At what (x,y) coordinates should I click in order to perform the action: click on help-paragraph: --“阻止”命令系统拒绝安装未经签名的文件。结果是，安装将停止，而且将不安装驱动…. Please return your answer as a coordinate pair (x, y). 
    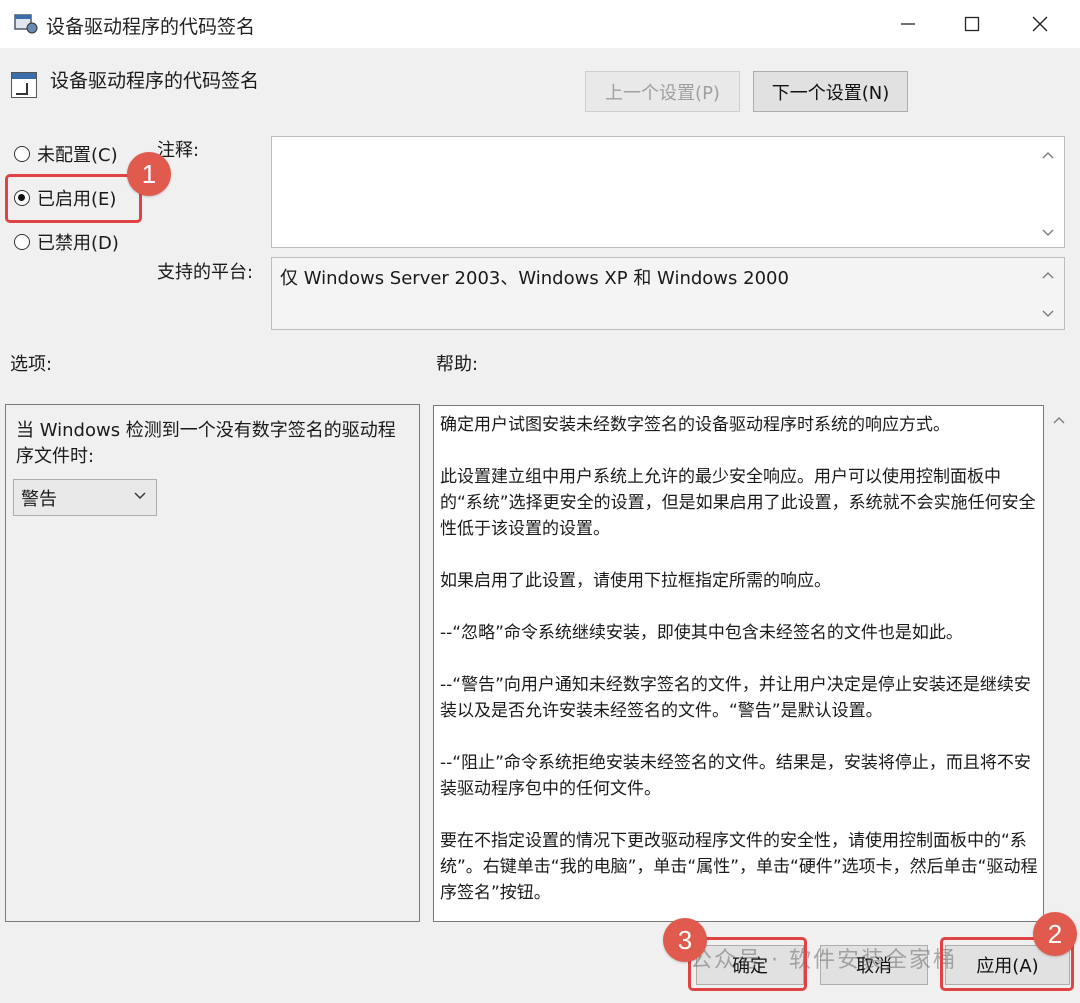
    Looking at the image, I should click on (735, 776).